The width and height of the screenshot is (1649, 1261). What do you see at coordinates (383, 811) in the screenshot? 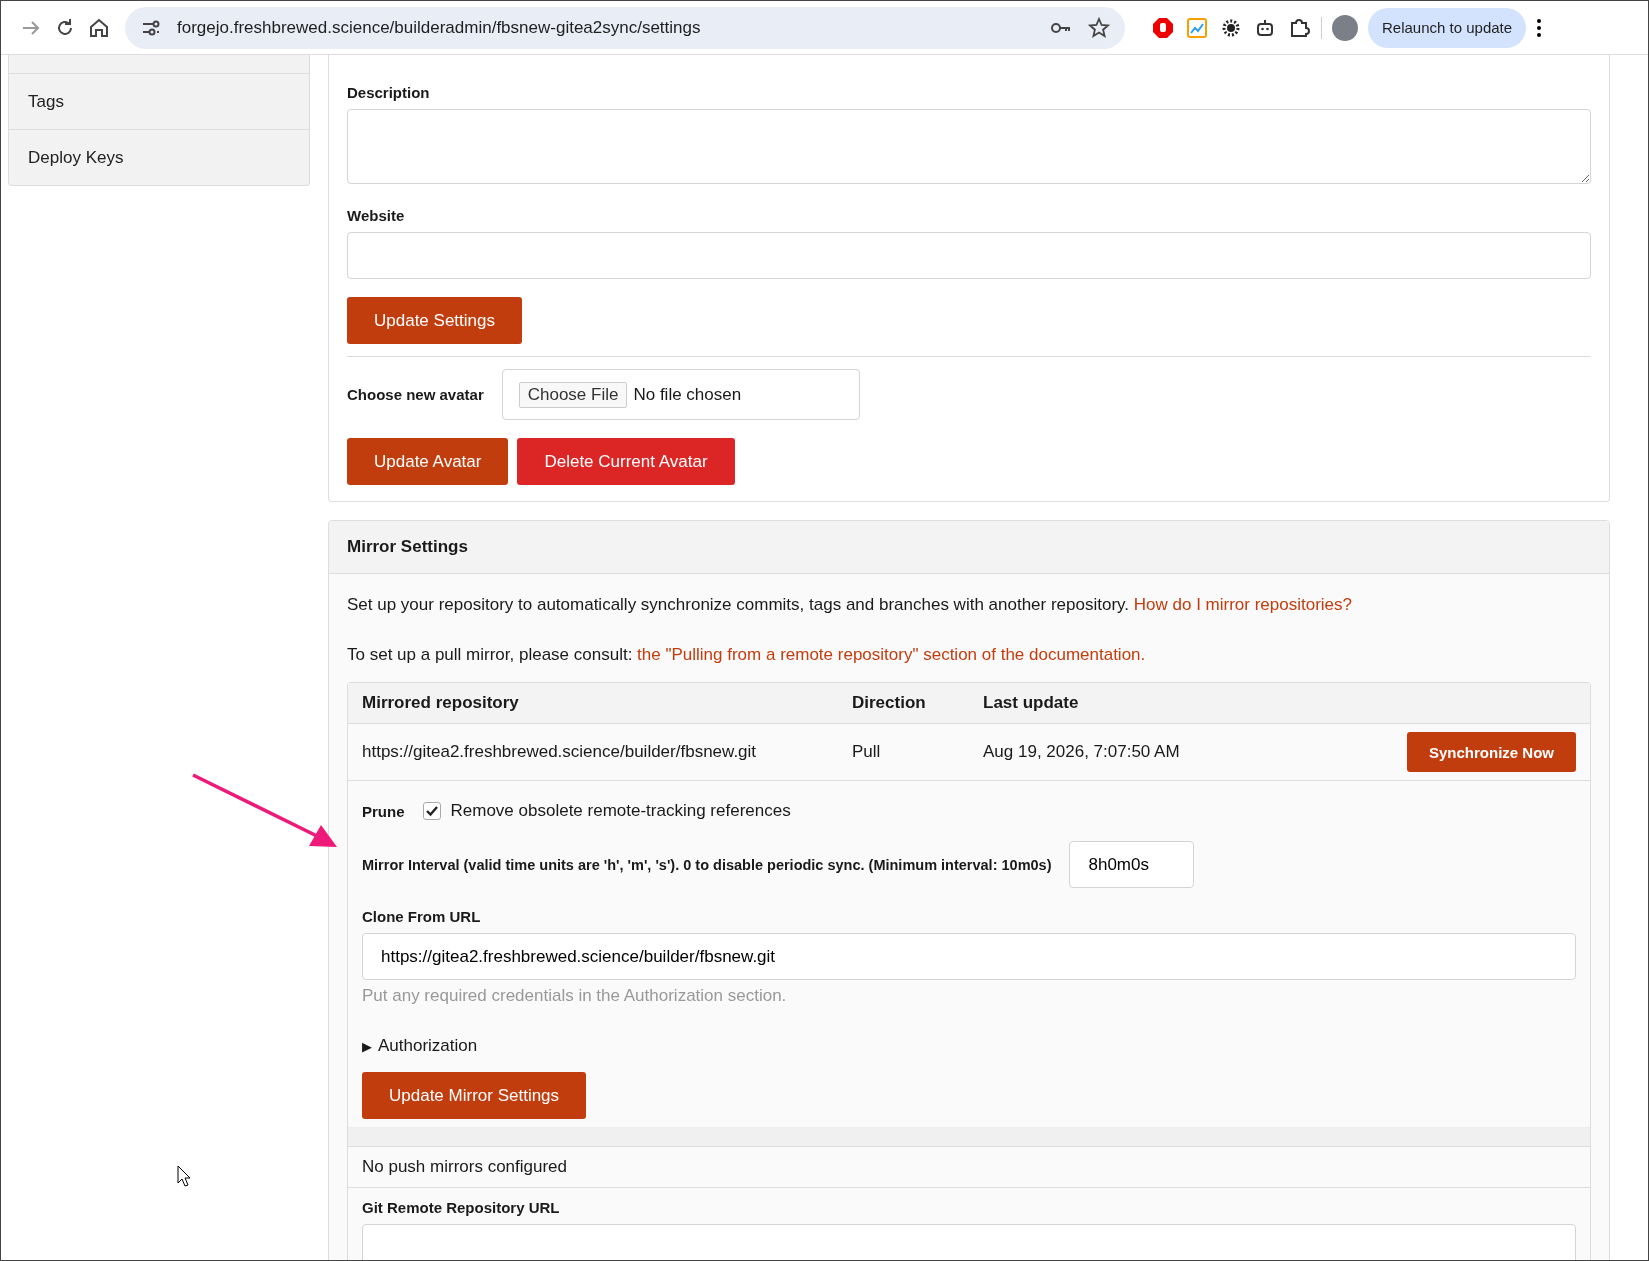
I see `field-label: Prune` at bounding box center [383, 811].